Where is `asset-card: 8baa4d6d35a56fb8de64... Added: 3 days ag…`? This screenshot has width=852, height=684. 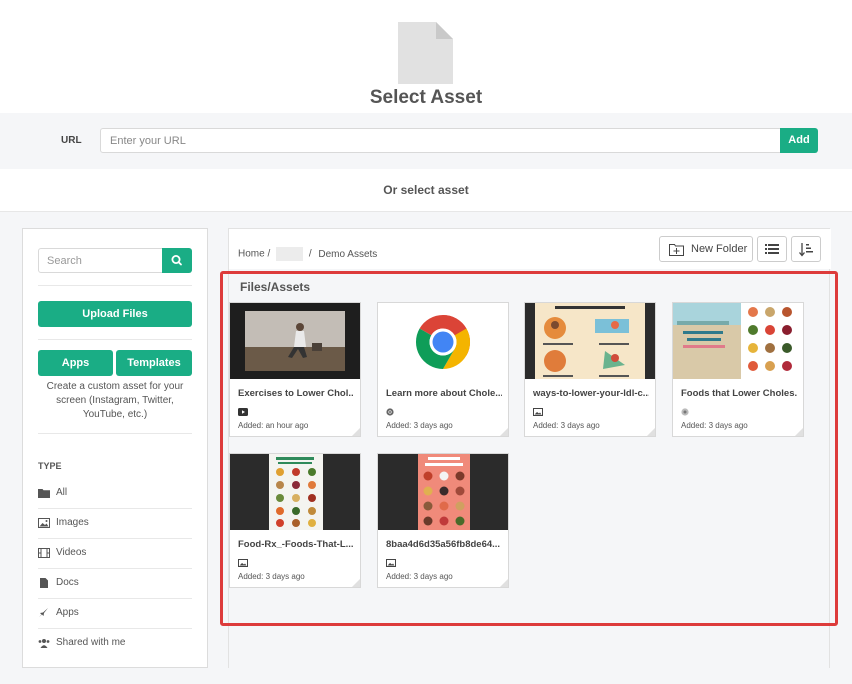
asset-card: 8baa4d6d35a56fb8de64... Added: 3 days ag… is located at coordinates (443, 520).